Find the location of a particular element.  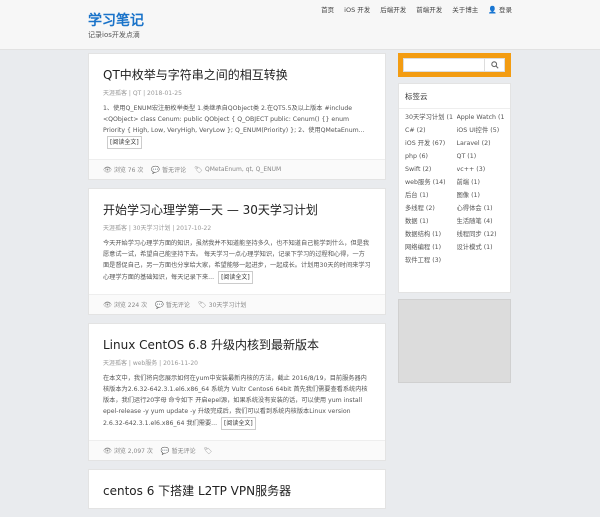

post-tags: 🏷 30天学习计划 is located at coordinates (222, 305).